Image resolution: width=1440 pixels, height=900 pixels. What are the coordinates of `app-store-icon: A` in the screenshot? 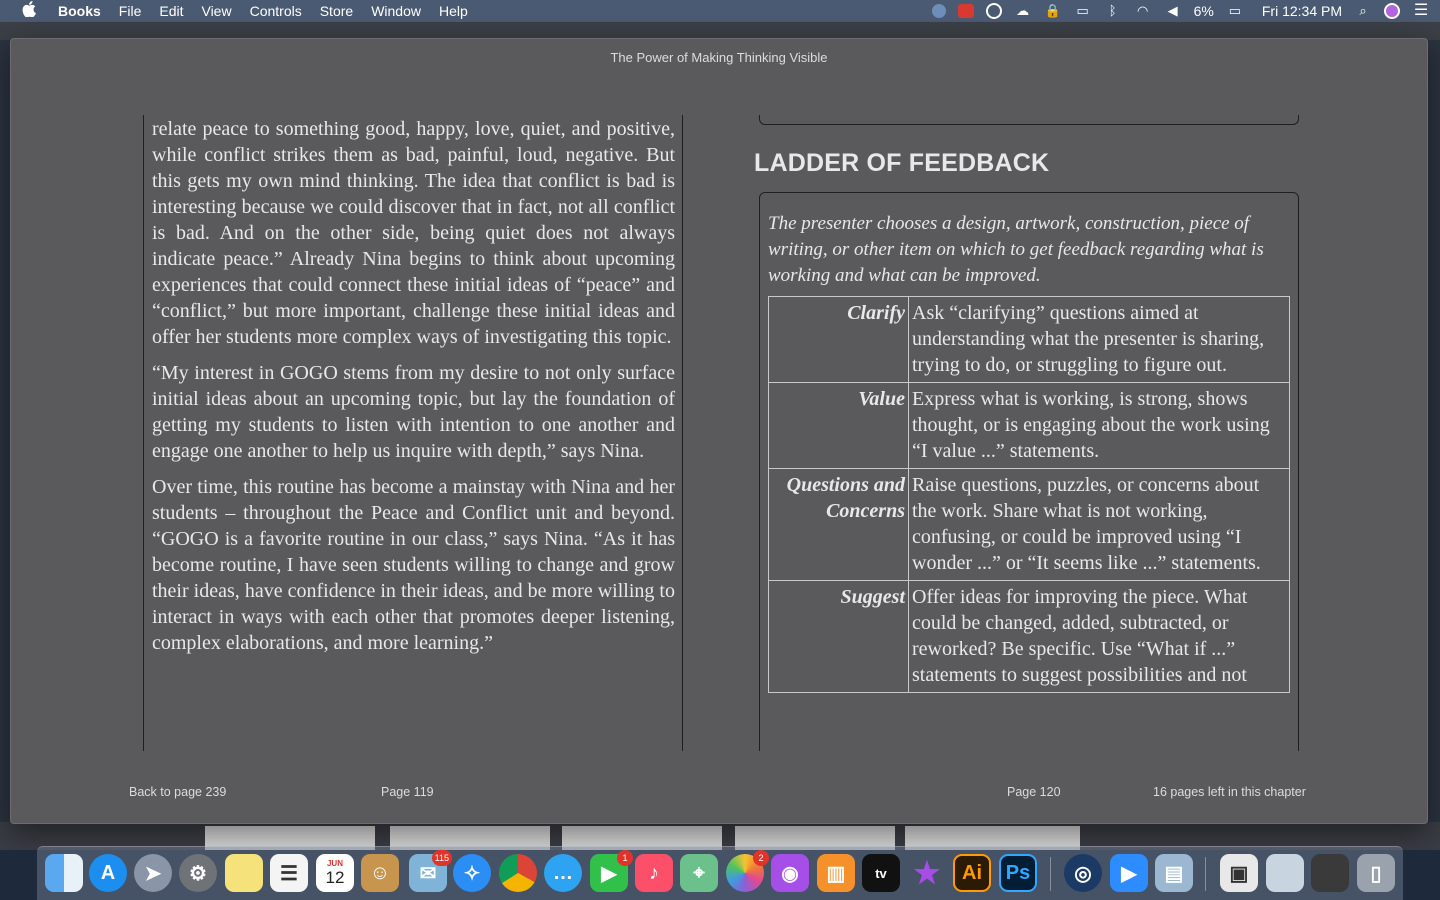 It's located at (108, 873).